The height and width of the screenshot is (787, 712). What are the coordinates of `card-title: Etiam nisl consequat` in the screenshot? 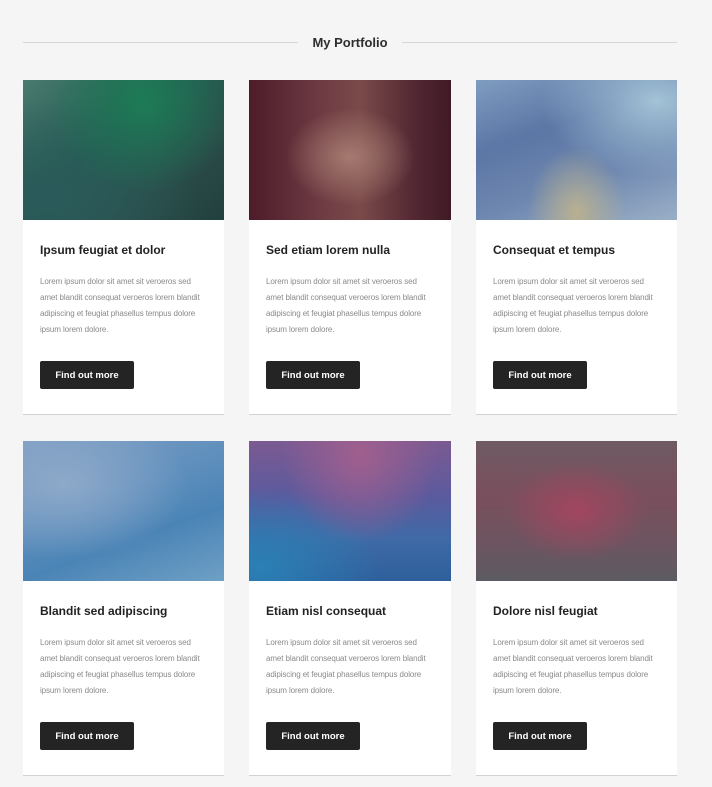 It's located at (326, 611).